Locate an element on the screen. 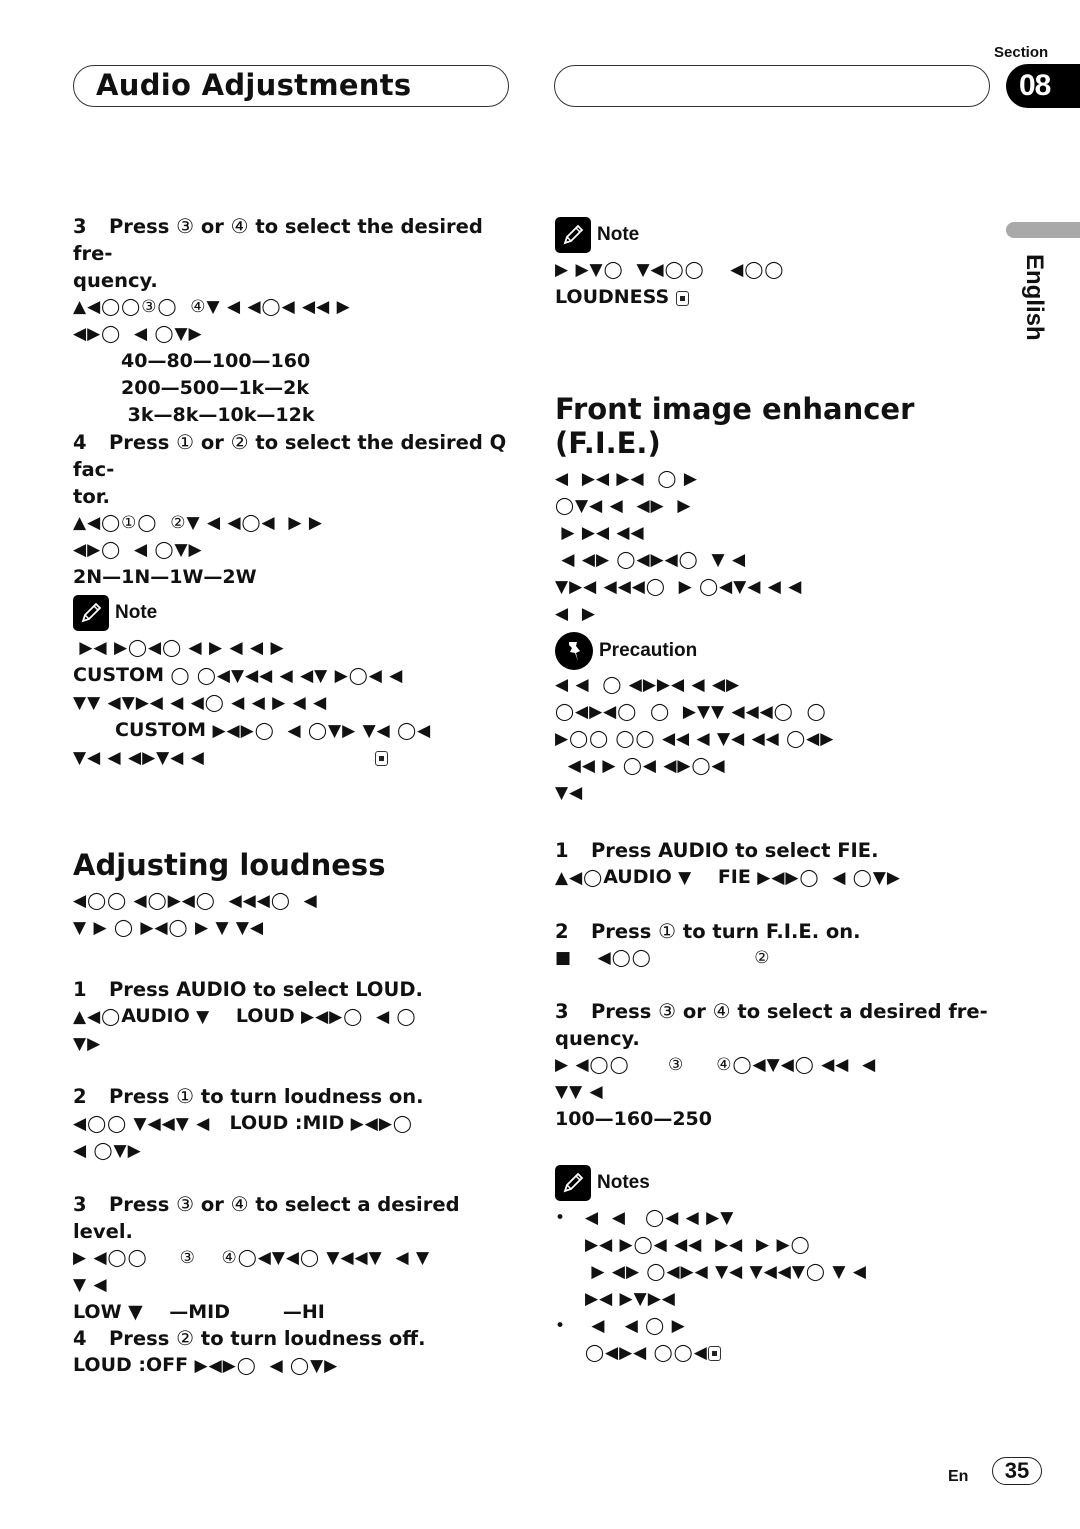  body-text: ◀▶◯ ◀ ◯▼▶ is located at coordinates (138, 334).